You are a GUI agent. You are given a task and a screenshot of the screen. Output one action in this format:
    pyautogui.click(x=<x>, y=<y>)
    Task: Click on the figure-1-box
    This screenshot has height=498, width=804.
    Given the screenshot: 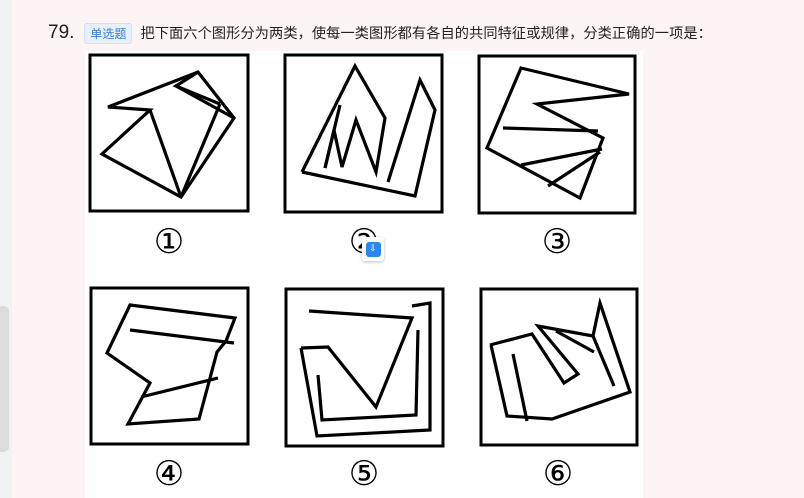 What is the action you would take?
    pyautogui.click(x=169, y=133)
    